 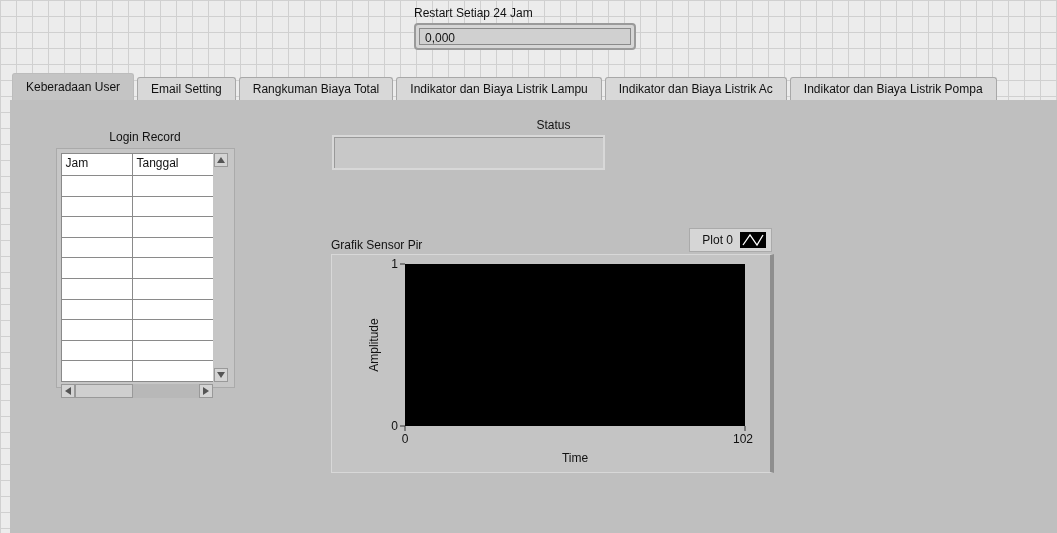 I want to click on horizontal-scrollbar, so click(x=136, y=390).